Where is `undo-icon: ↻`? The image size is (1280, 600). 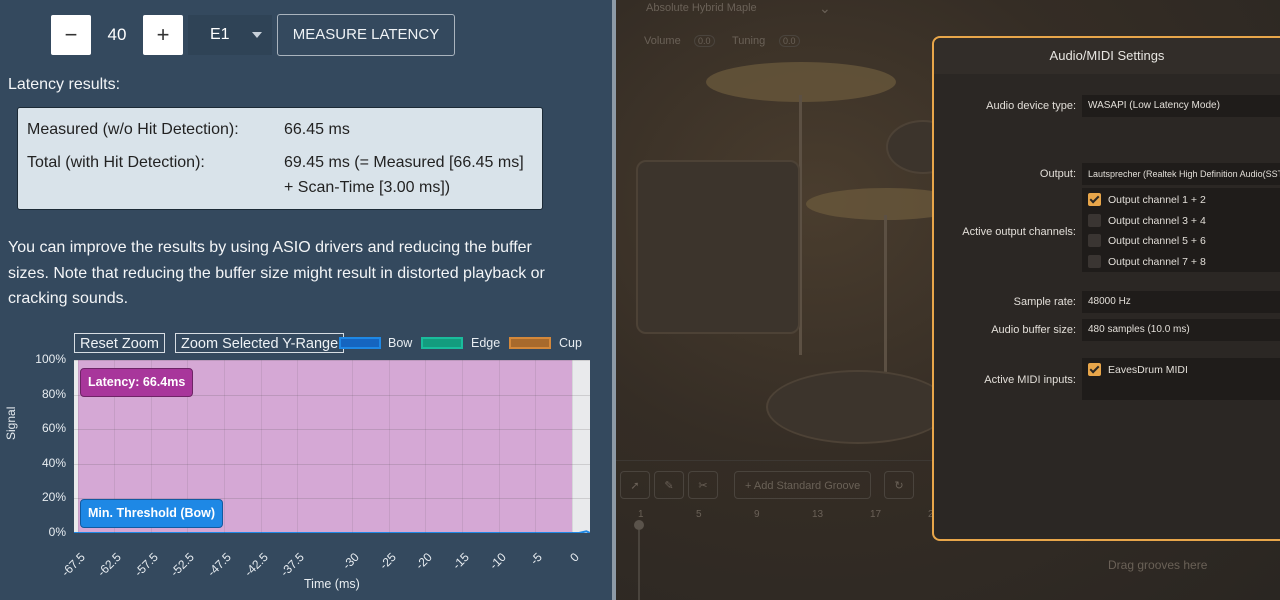 undo-icon: ↻ is located at coordinates (899, 485).